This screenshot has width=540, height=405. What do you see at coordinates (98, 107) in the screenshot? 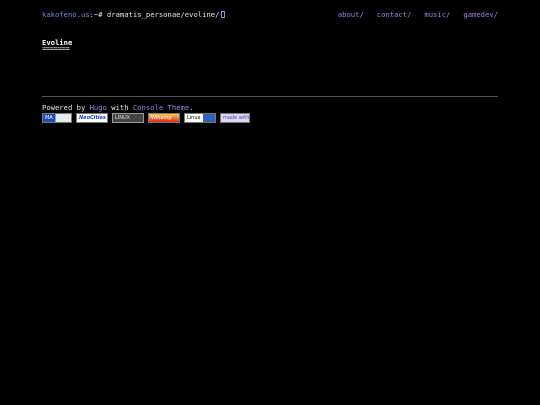
I see `hugo-link: Hugo` at bounding box center [98, 107].